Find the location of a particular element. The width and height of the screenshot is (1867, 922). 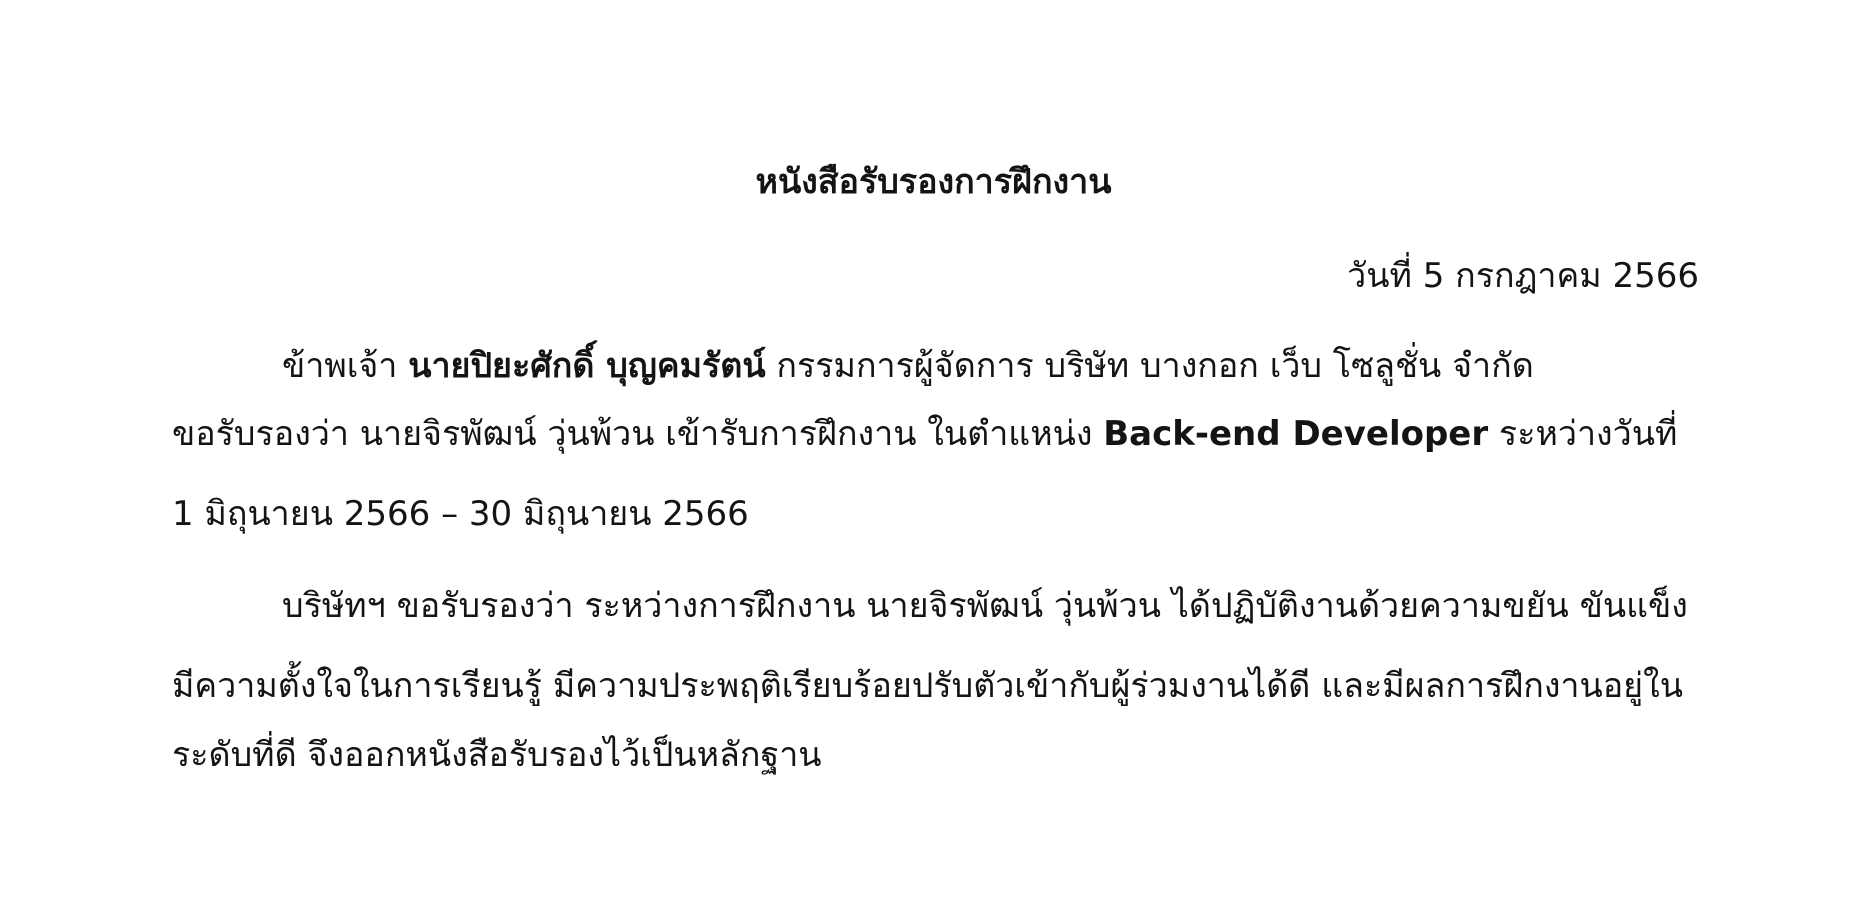

paragraph1-line2-suffix: ระหว่างวันที่ is located at coordinates (1583, 434).